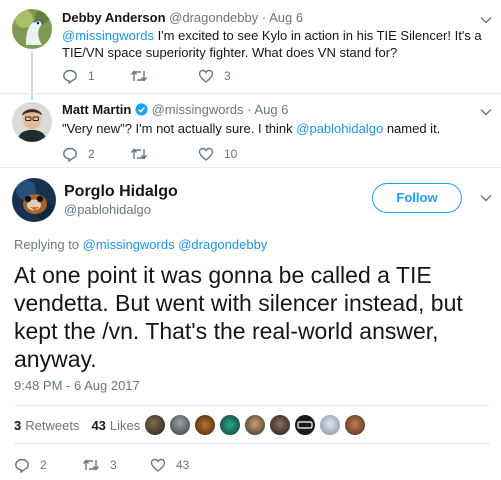  Describe the element at coordinates (175, 244) in the screenshot. I see `replying-to-mentions: @missingwords @dragondebby` at that location.